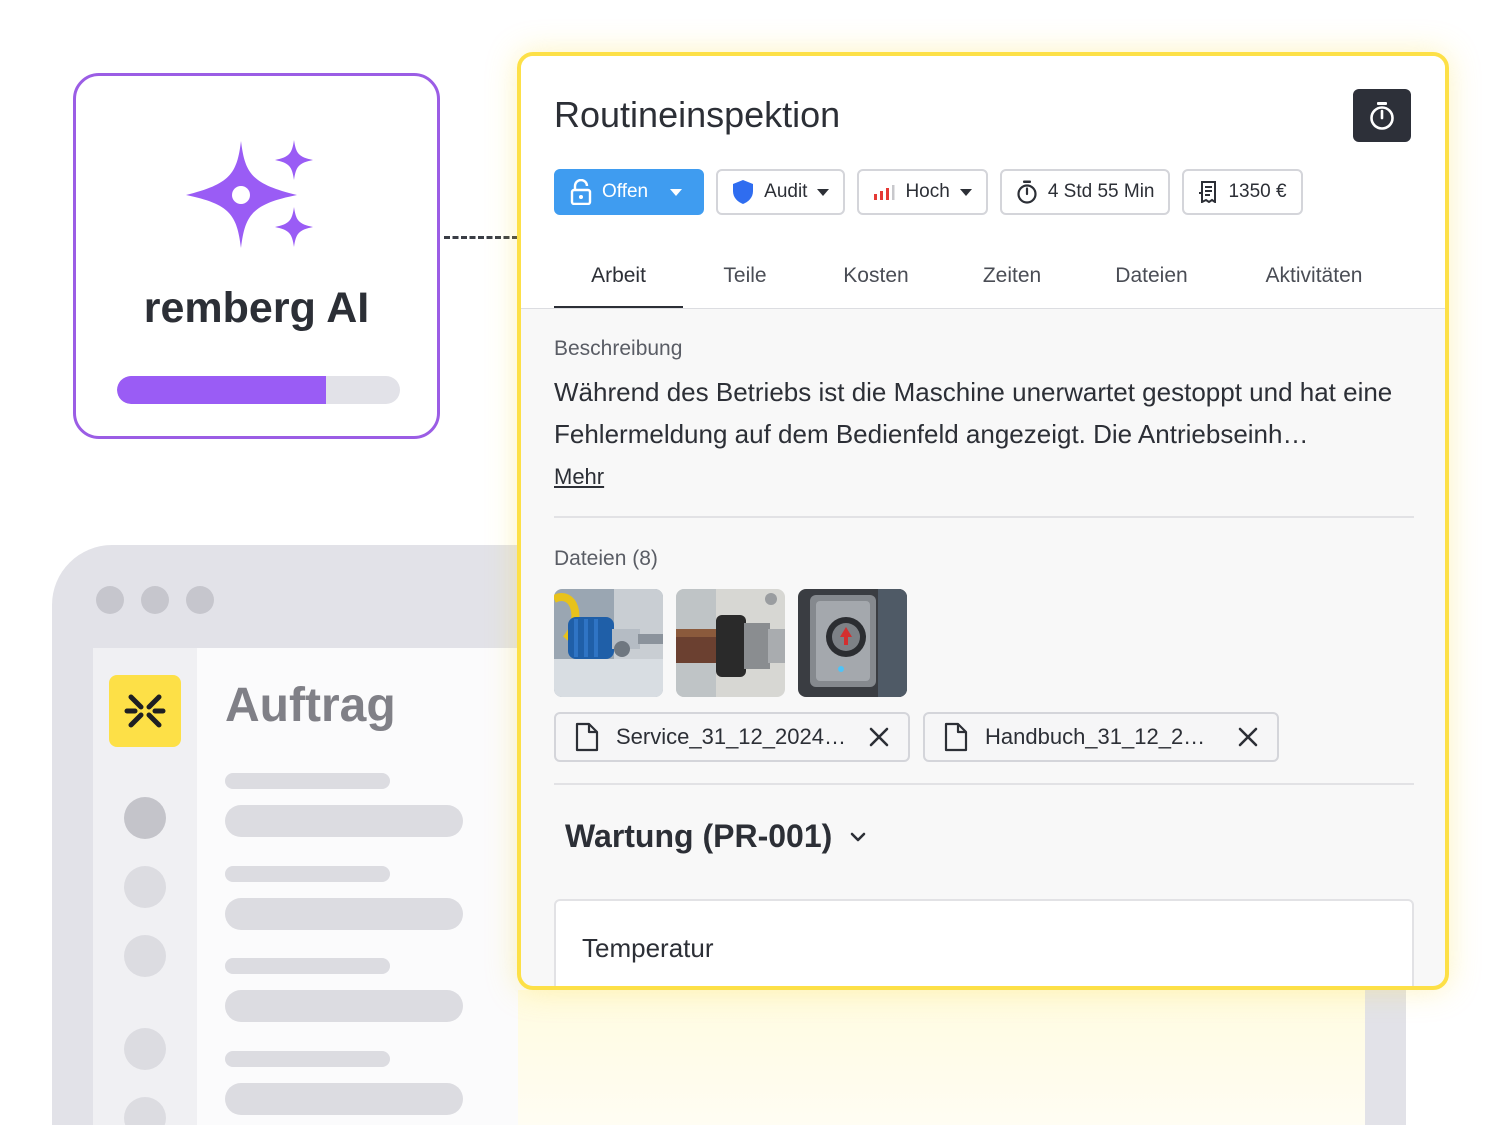 The image size is (1500, 1125). What do you see at coordinates (984, 942) in the screenshot?
I see `field-card: Temperatur` at bounding box center [984, 942].